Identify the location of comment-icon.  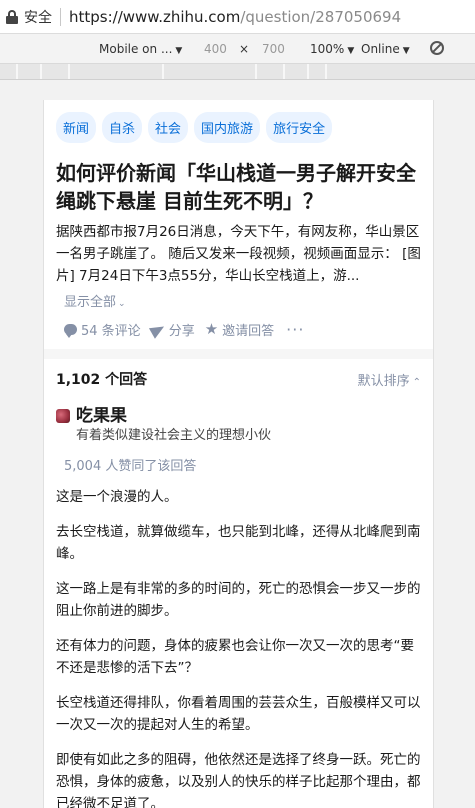
(70, 331).